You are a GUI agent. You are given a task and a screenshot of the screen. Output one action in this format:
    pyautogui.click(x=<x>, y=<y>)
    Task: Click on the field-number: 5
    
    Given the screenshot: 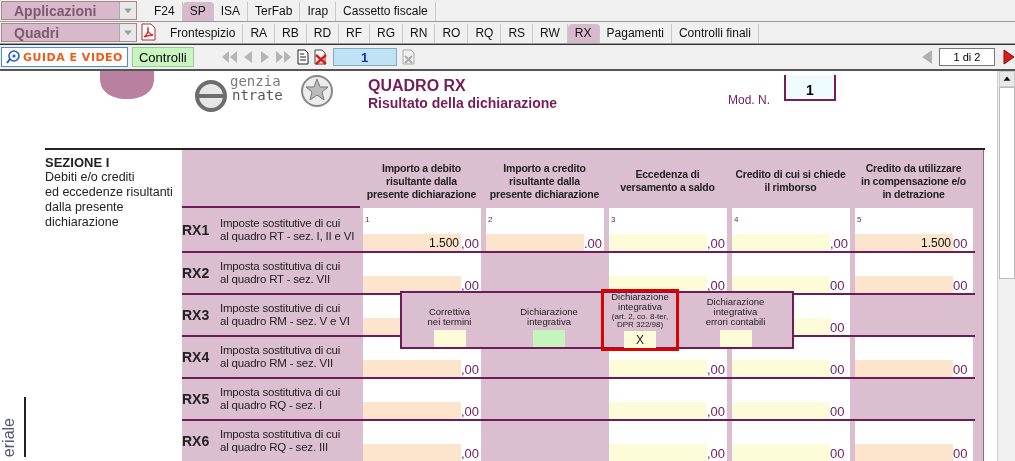 What is the action you would take?
    pyautogui.click(x=859, y=219)
    